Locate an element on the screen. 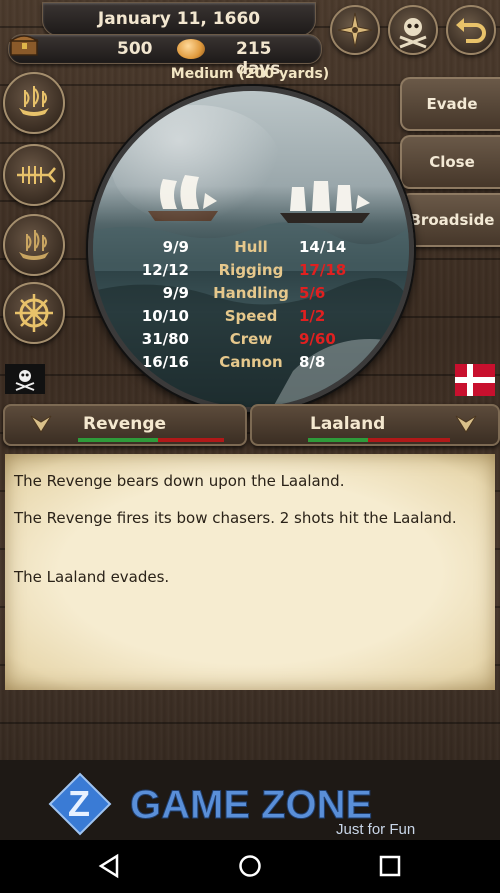 This screenshot has width=500, height=893. gold-sack-icon is located at coordinates (191, 49).